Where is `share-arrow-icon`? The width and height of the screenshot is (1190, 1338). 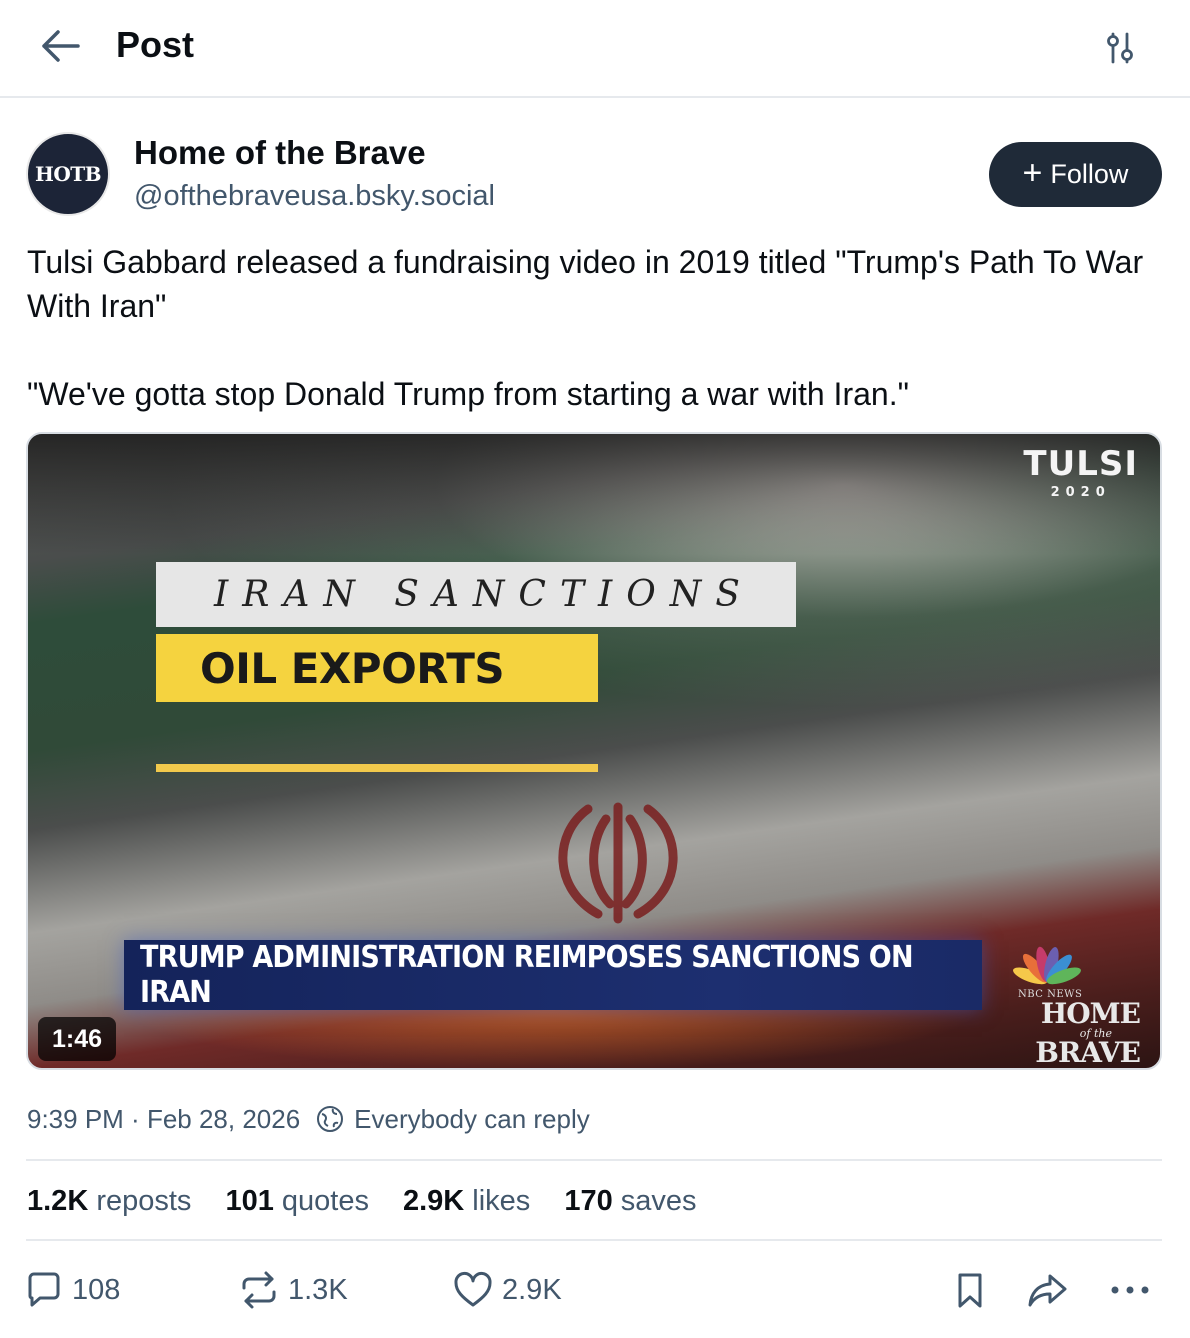 share-arrow-icon is located at coordinates (1047, 1290).